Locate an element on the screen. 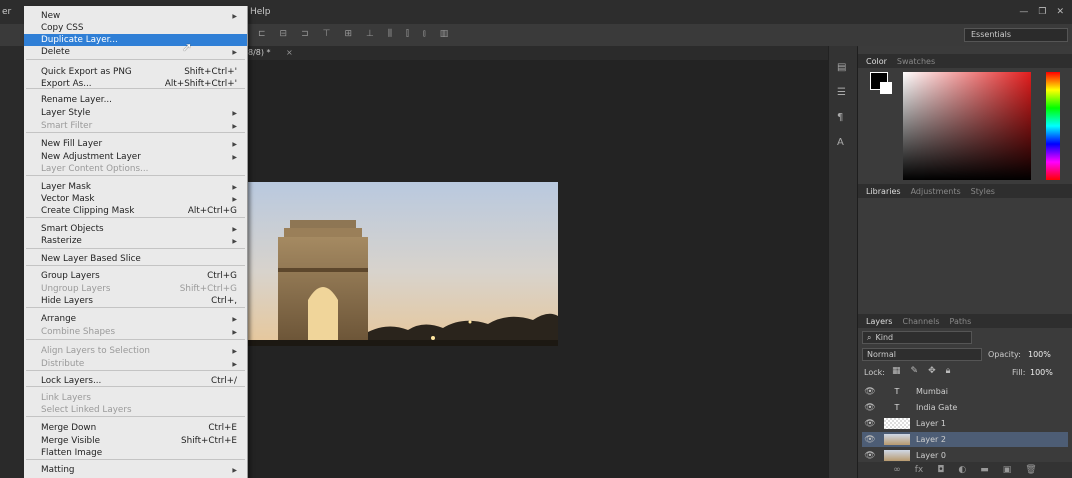  lock-move-icon: ✥ is located at coordinates (932, 371).